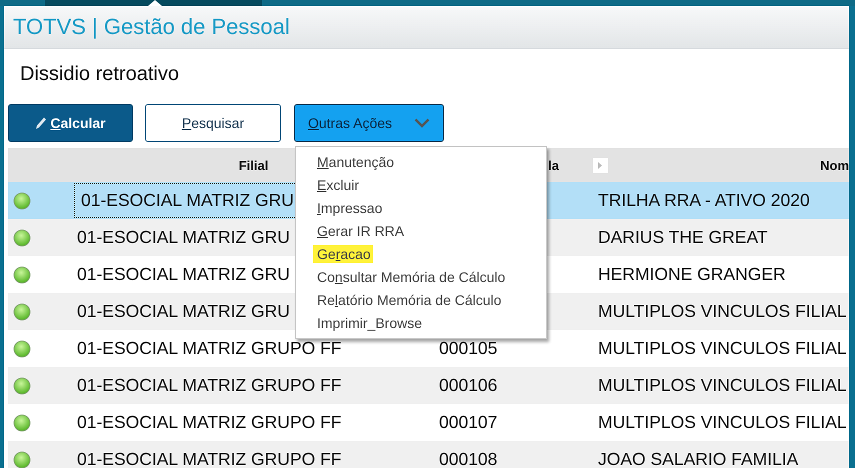 The image size is (855, 468). Describe the element at coordinates (692, 274) in the screenshot. I see `table-cell-text: HERMIONE GRANGER` at that location.